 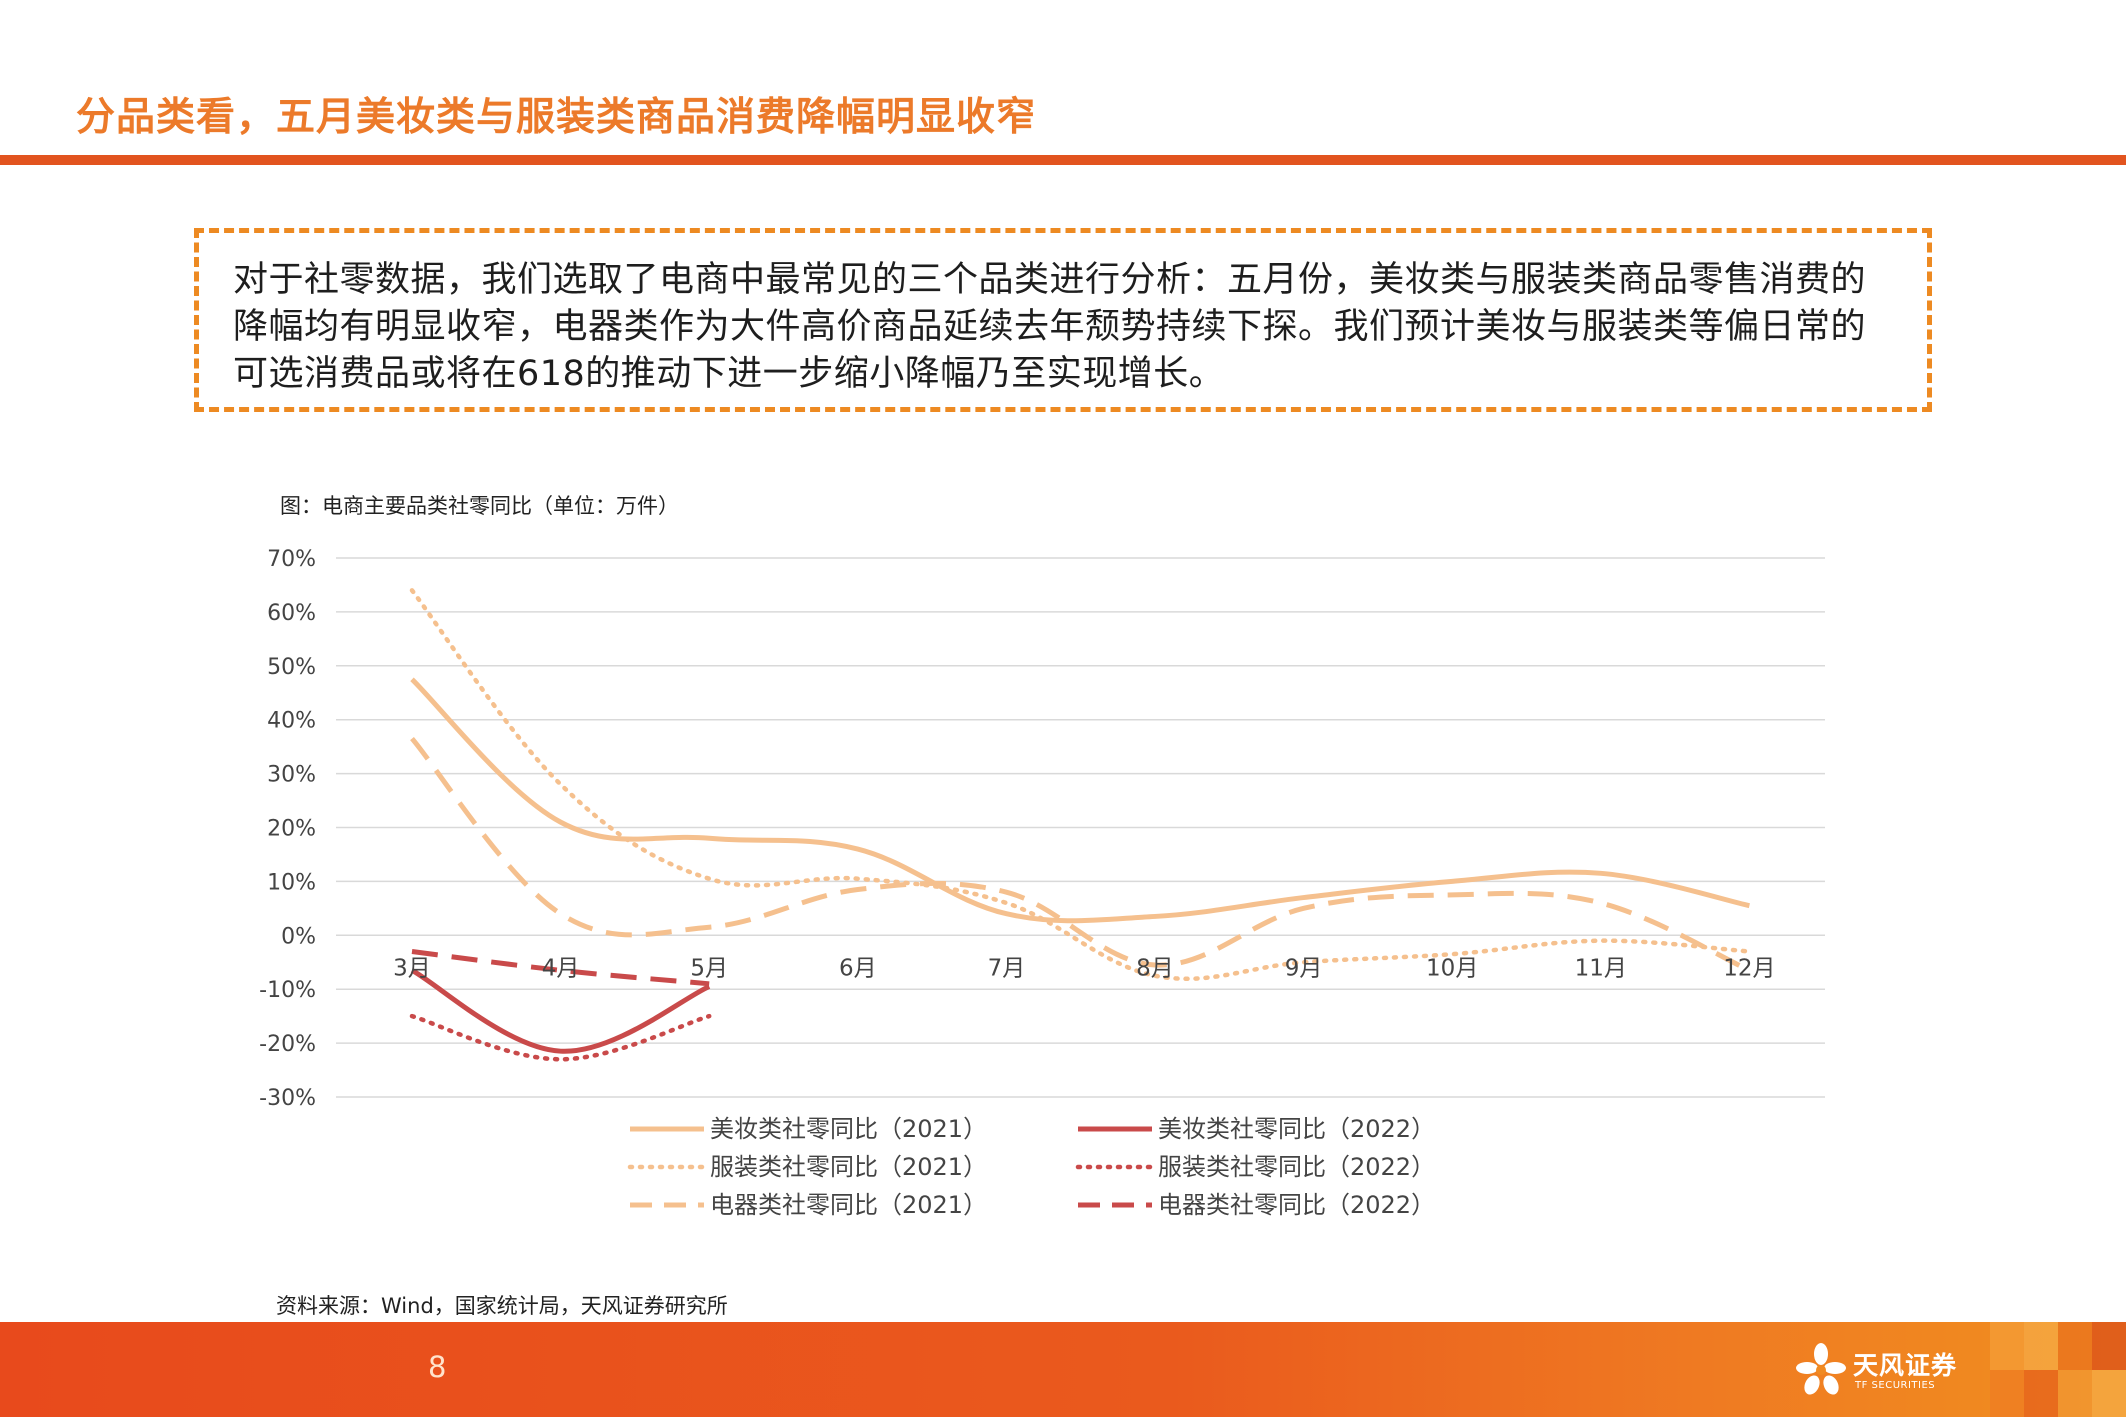 I want to click on brand-logo: 天风证券 TF SECURITIES, so click(x=1880, y=1371).